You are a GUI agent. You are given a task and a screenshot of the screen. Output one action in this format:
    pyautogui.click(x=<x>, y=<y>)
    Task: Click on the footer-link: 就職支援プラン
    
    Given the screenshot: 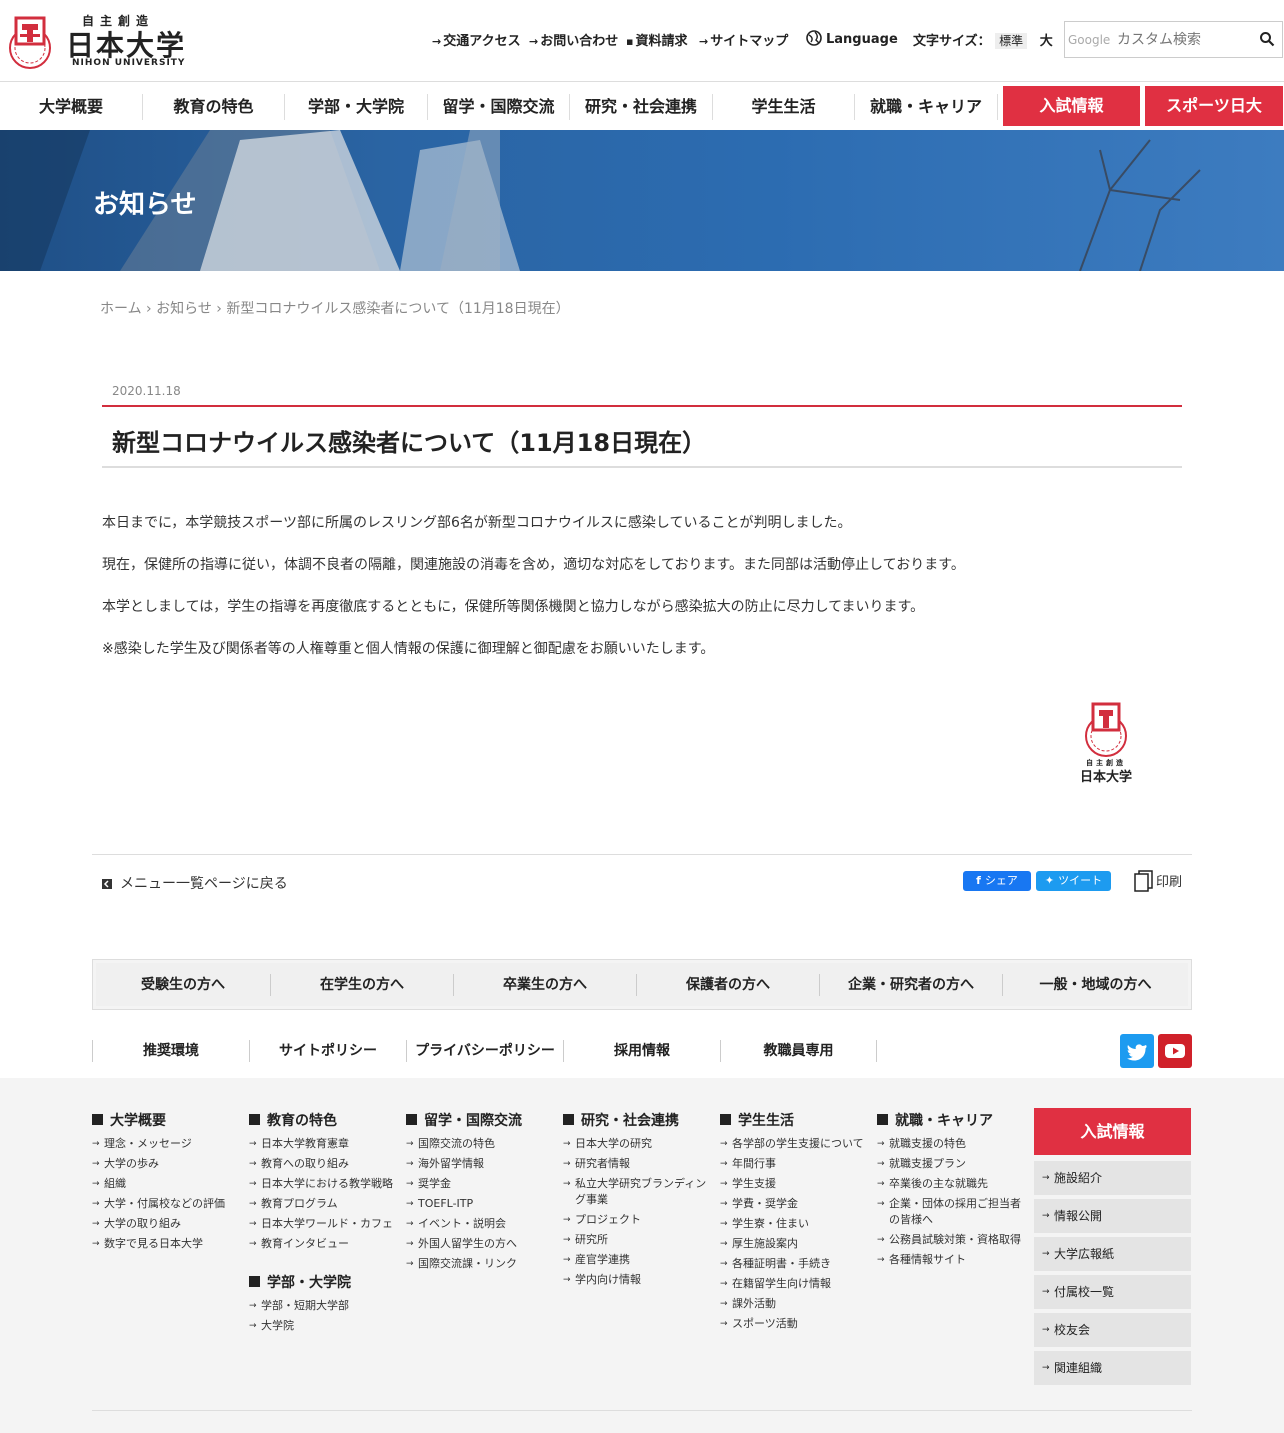 What is the action you would take?
    pyautogui.click(x=952, y=1164)
    